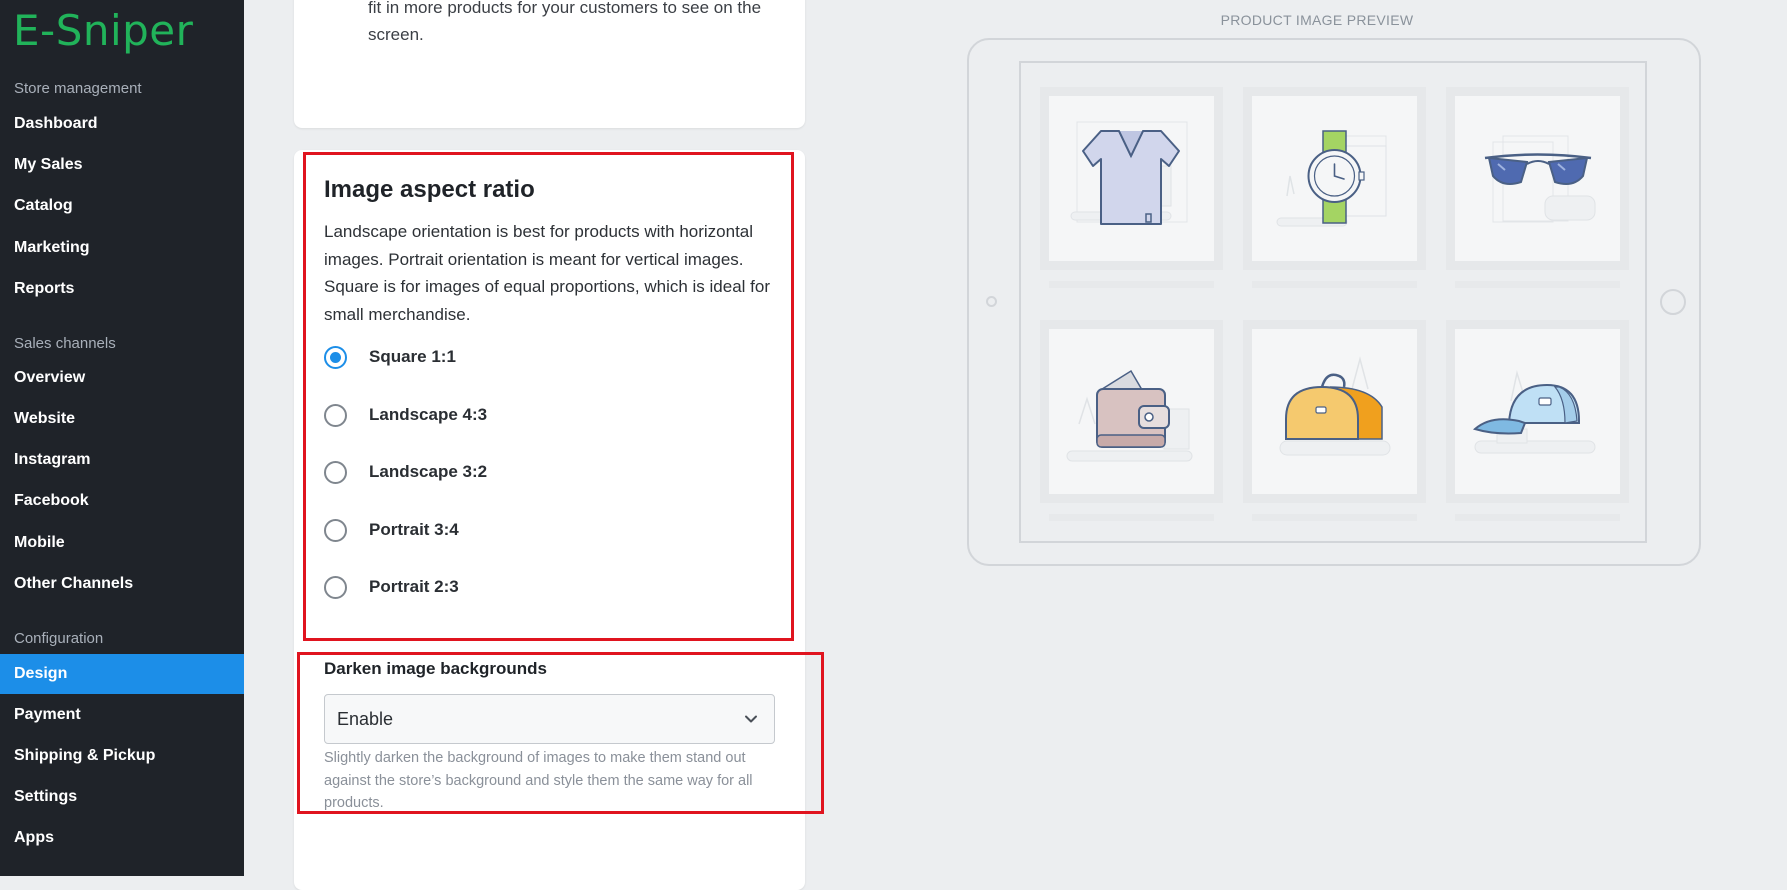 This screenshot has width=1787, height=890. What do you see at coordinates (122, 715) in the screenshot?
I see `sidebar-item-payment: Payment` at bounding box center [122, 715].